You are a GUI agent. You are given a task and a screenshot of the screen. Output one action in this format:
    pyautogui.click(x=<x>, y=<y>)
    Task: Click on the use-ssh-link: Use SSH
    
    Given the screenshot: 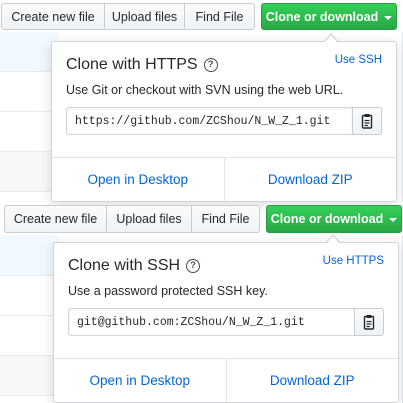 What is the action you would take?
    pyautogui.click(x=358, y=60)
    